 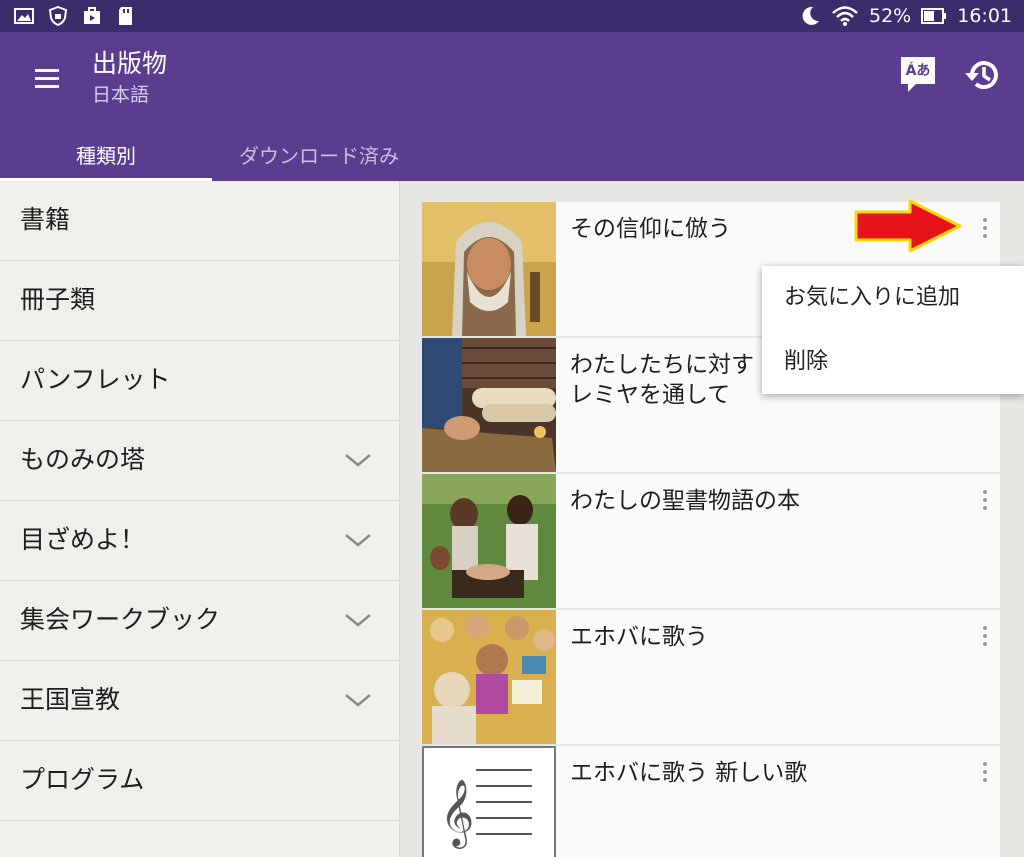 What do you see at coordinates (200, 781) in the screenshot?
I see `category-item-programs: プログラム` at bounding box center [200, 781].